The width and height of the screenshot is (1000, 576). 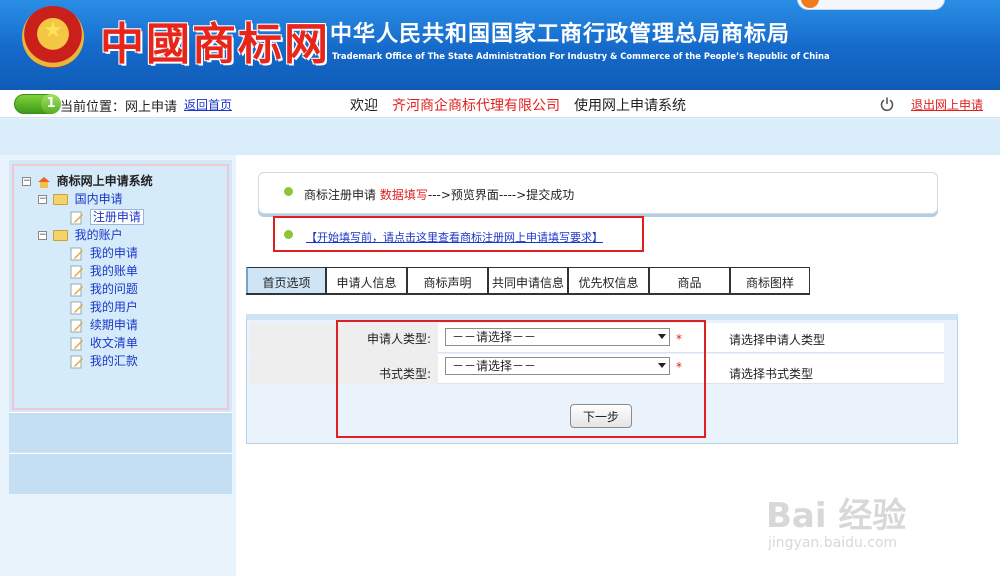 What do you see at coordinates (286, 280) in the screenshot?
I see `tab-home-options: 首页选项` at bounding box center [286, 280].